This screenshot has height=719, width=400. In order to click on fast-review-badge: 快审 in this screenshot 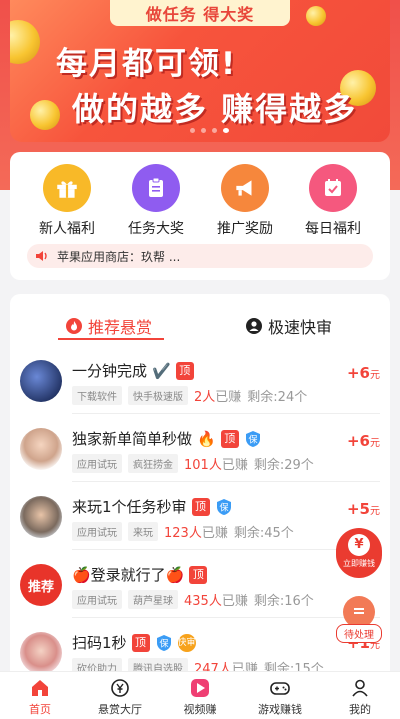, I will do `click(186, 642)`.